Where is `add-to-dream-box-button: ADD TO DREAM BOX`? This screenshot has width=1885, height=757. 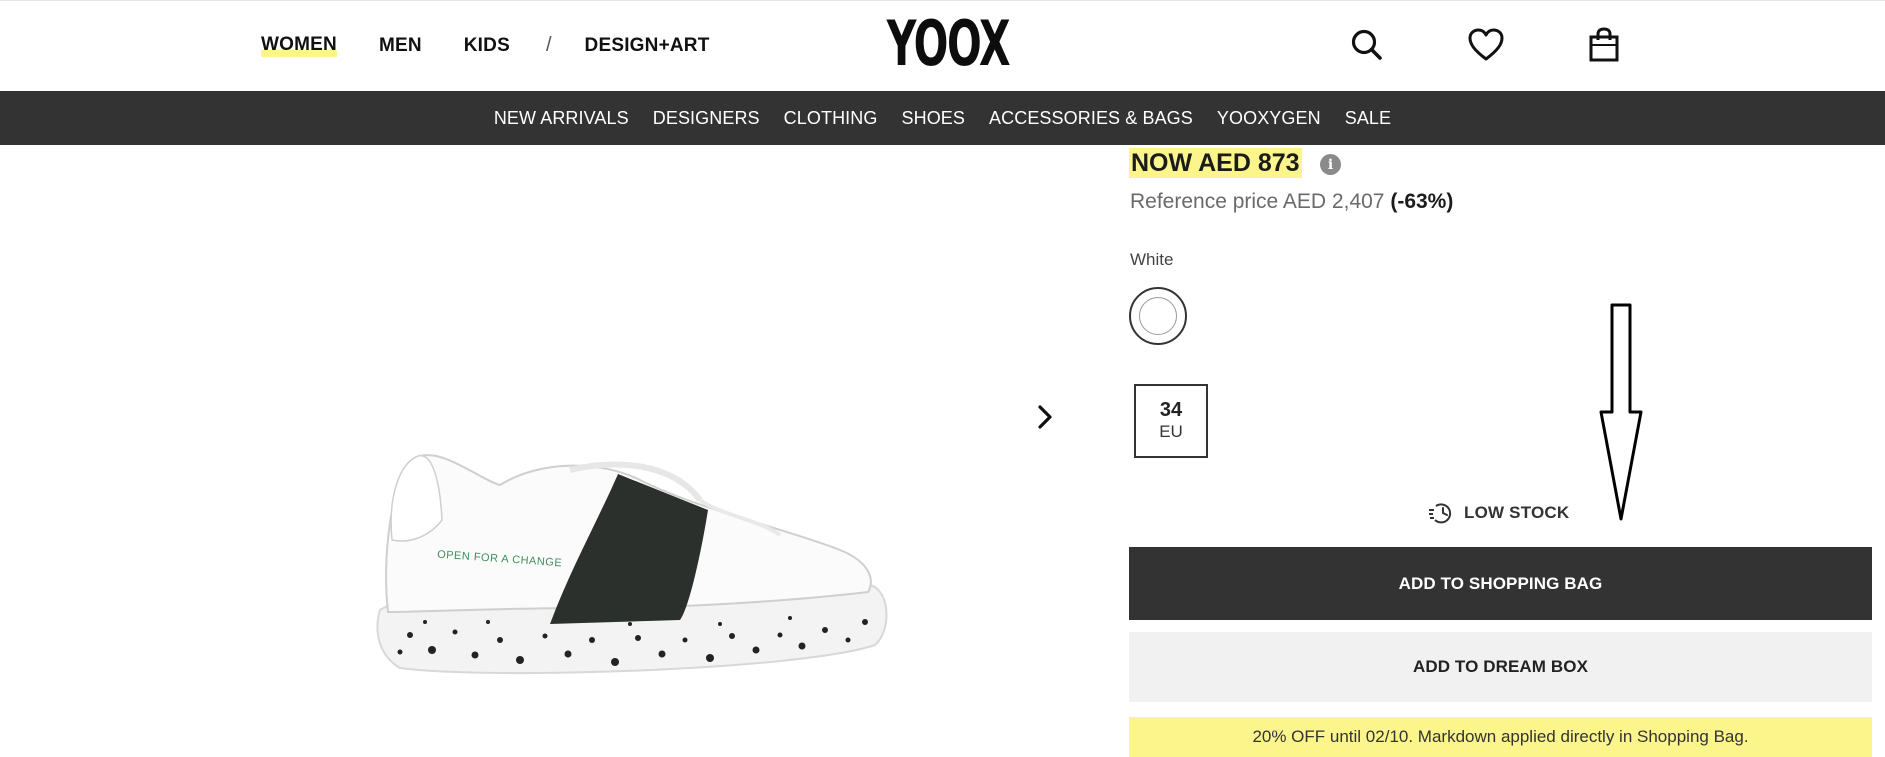
add-to-dream-box-button: ADD TO DREAM BOX is located at coordinates (1500, 667).